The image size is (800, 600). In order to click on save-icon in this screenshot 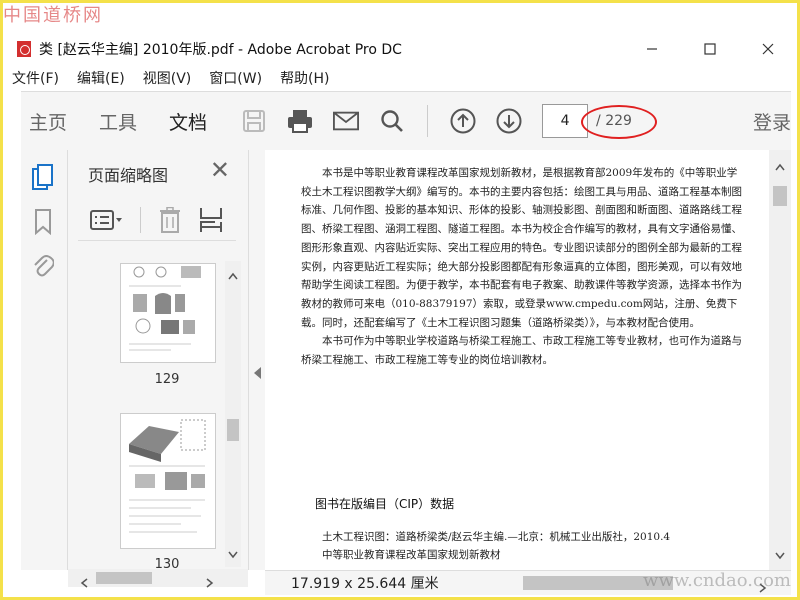, I will do `click(254, 121)`.